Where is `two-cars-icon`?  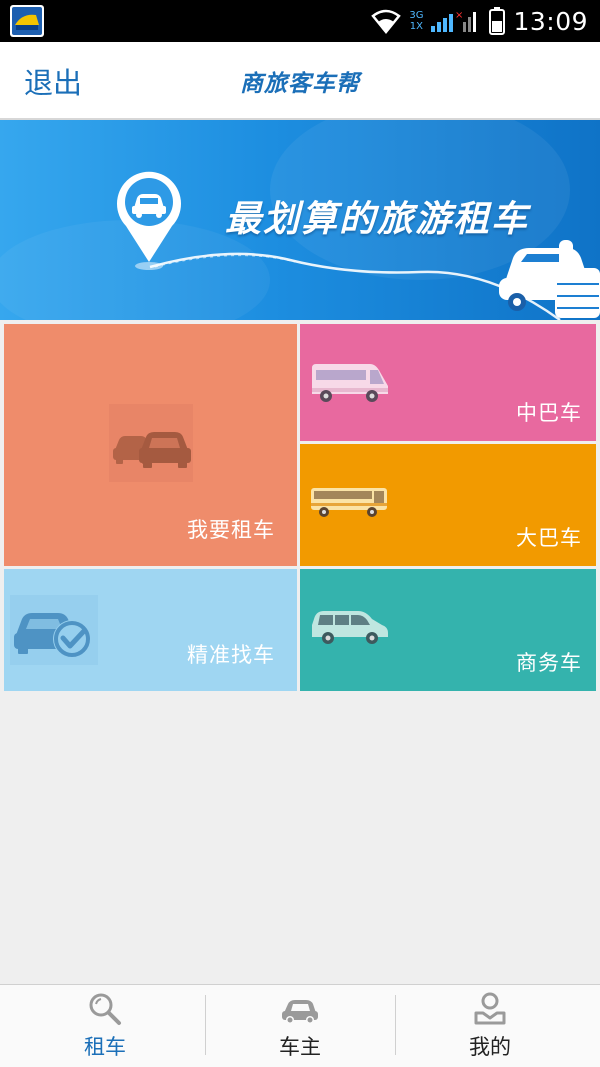
two-cars-icon is located at coordinates (151, 443).